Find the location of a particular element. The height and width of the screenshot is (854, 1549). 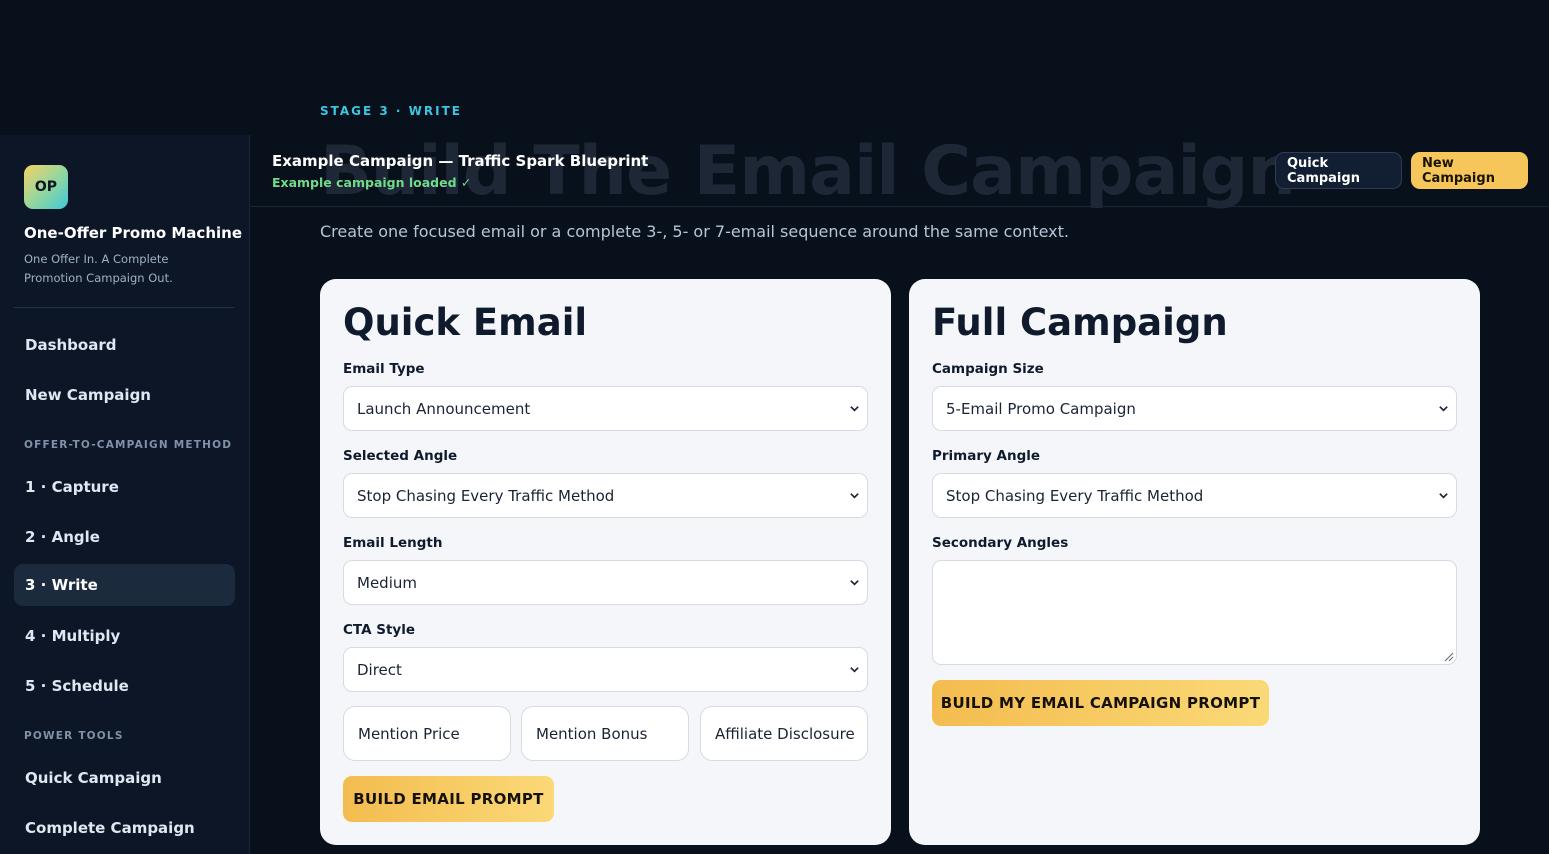

email-type-label: Email Type is located at coordinates (384, 369).